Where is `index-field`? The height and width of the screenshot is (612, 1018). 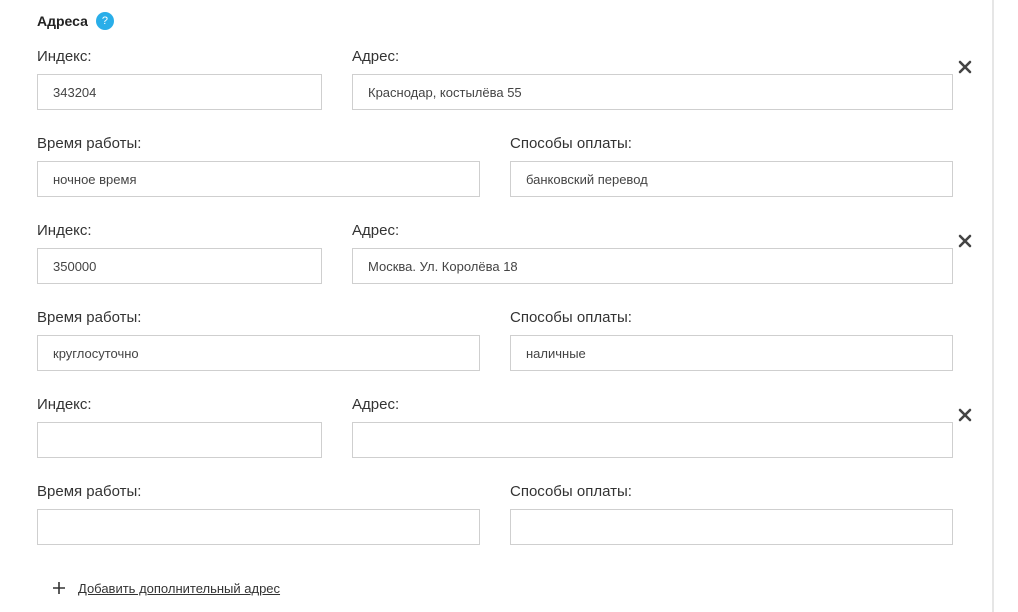
index-field is located at coordinates (179, 440).